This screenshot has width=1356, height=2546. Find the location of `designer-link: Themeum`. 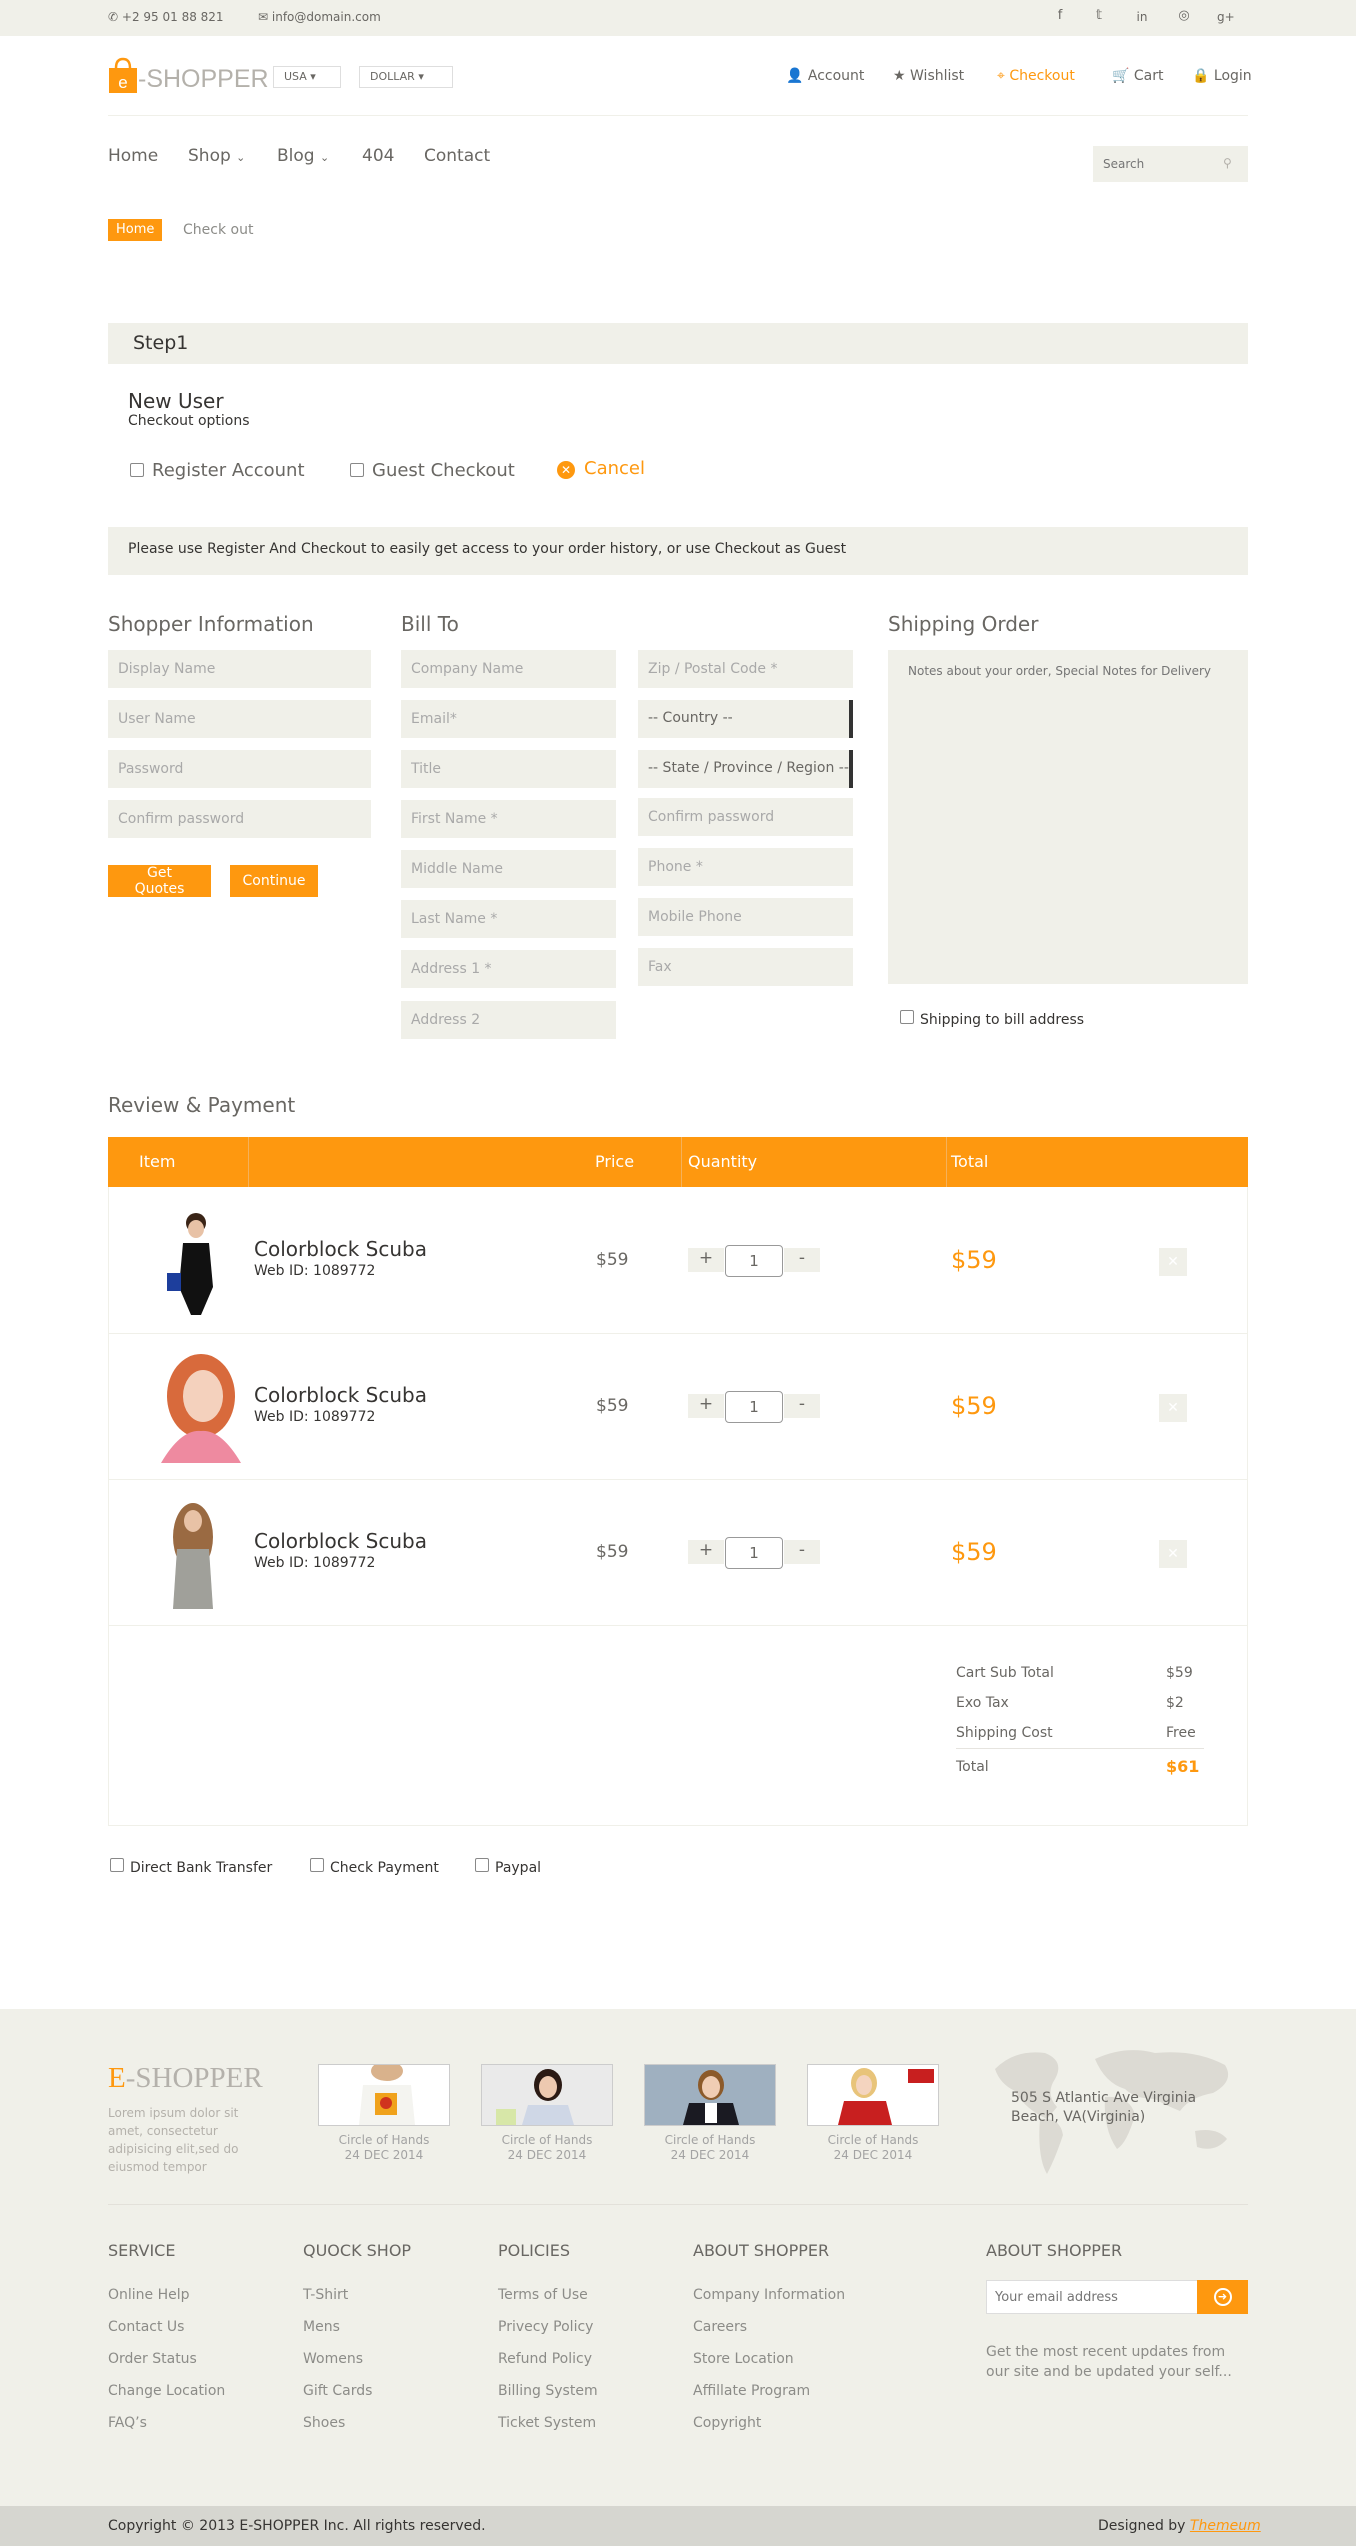

designer-link: Themeum is located at coordinates (1225, 2526).